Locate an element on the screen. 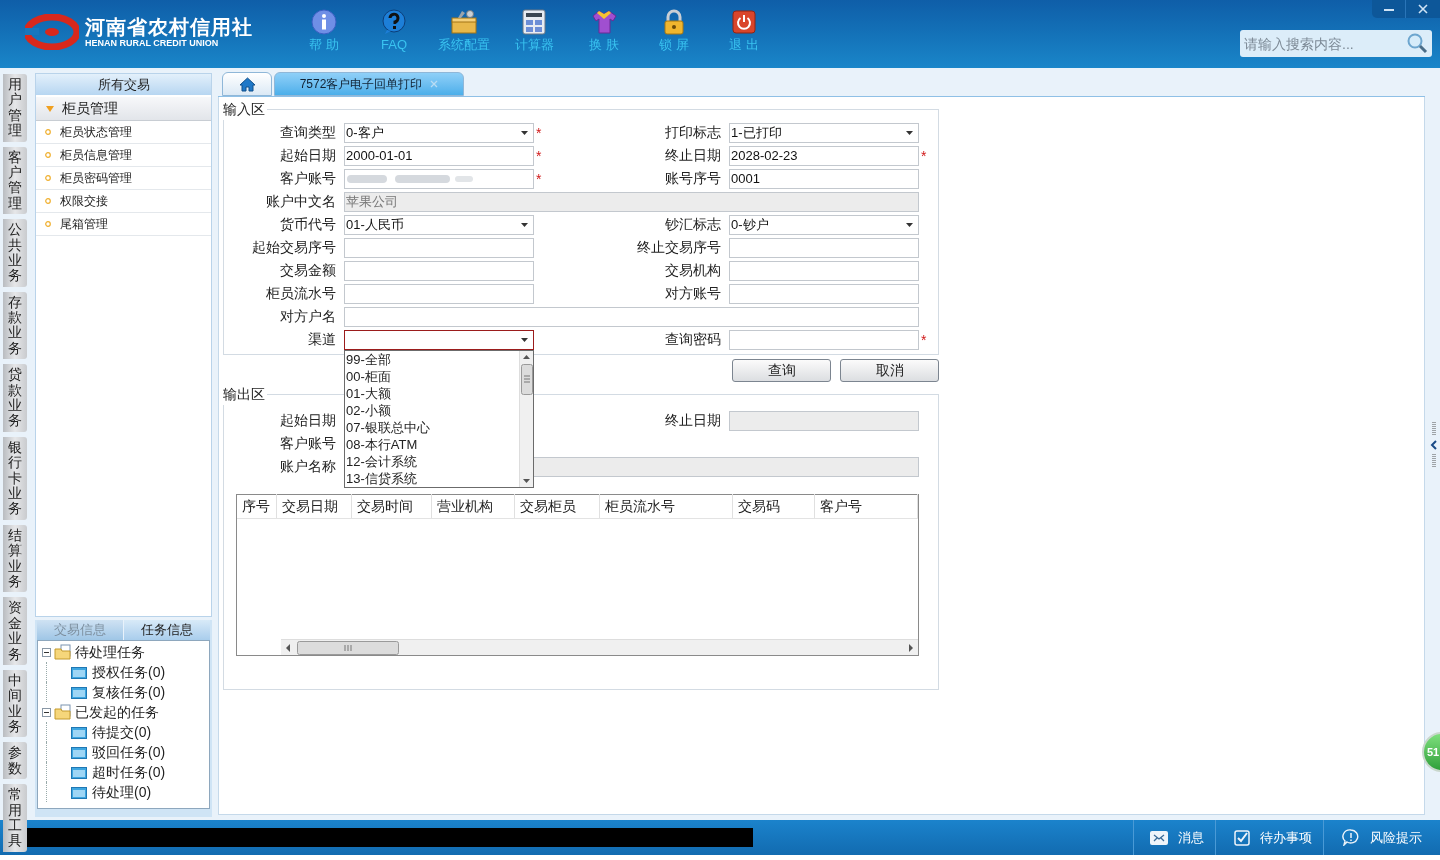 This screenshot has height=860, width=1440. field-label: 账户中文名 is located at coordinates (300, 201).